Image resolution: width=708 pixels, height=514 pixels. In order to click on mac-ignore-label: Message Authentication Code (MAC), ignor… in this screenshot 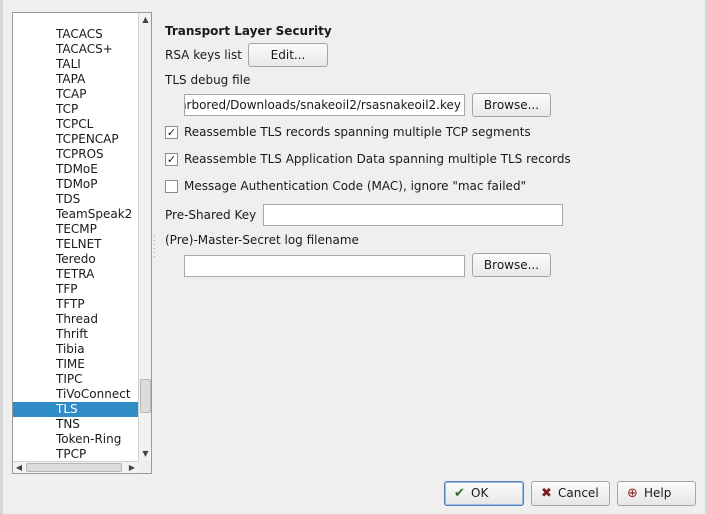, I will do `click(355, 186)`.